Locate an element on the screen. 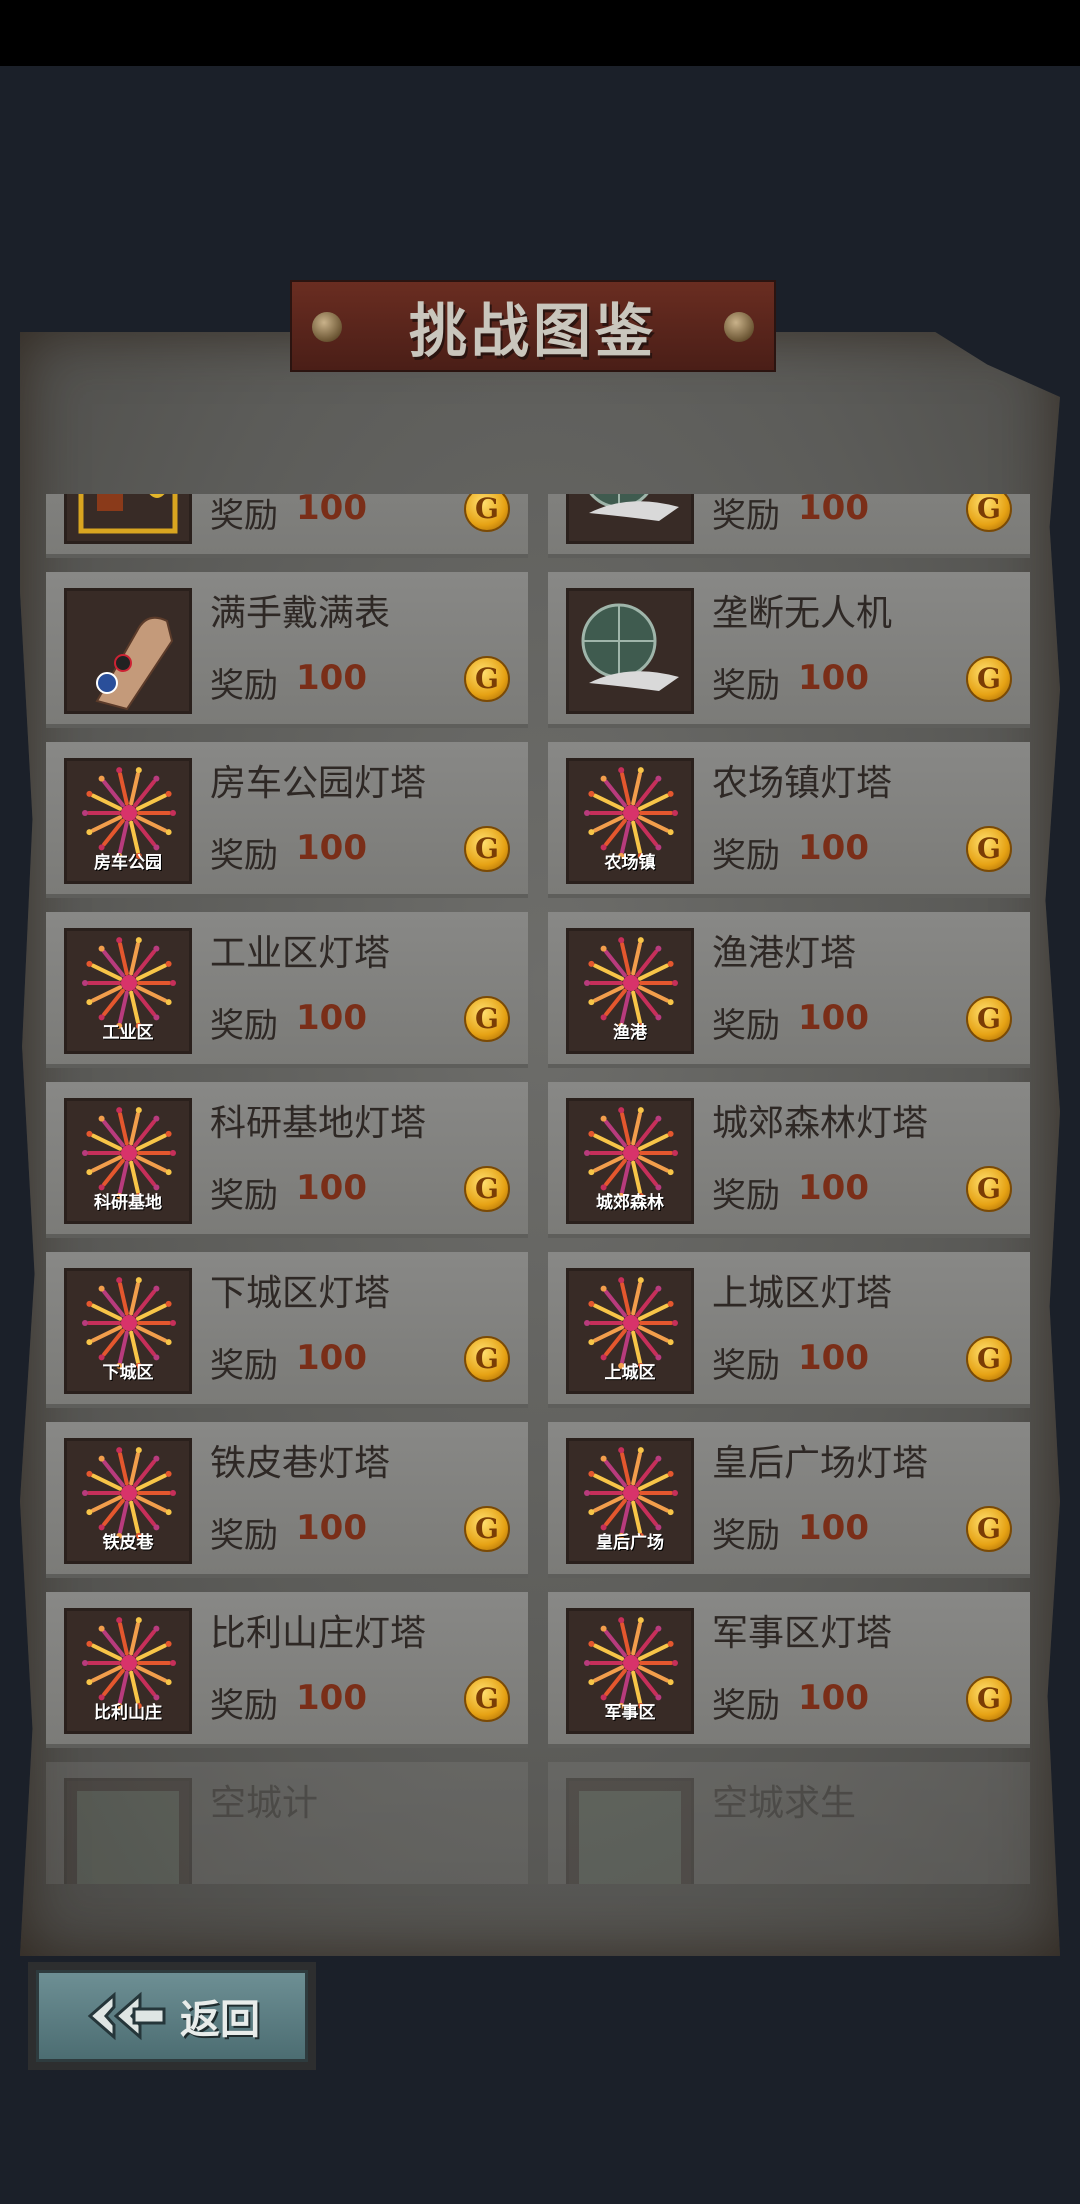 The height and width of the screenshot is (2204, 1080). challenge-name: 工业区灯塔 is located at coordinates (300, 953).